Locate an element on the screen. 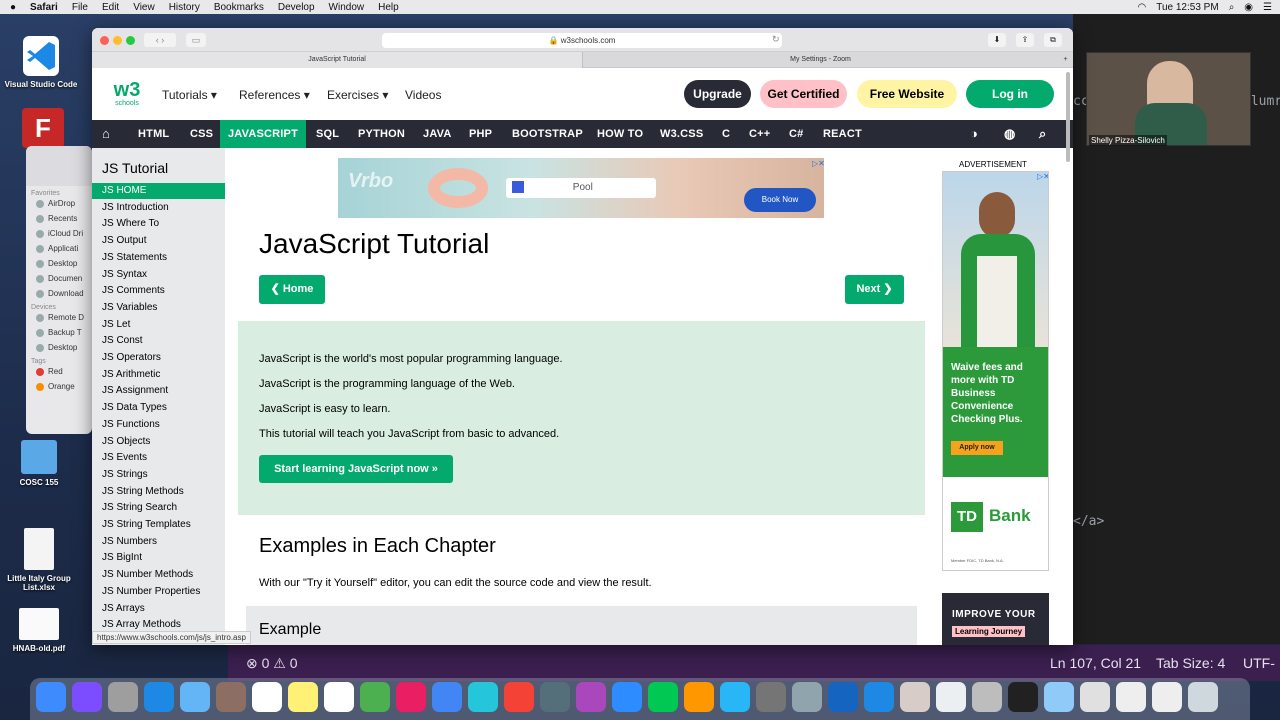  nav-exercises: Exercises ▾ is located at coordinates (357, 95).